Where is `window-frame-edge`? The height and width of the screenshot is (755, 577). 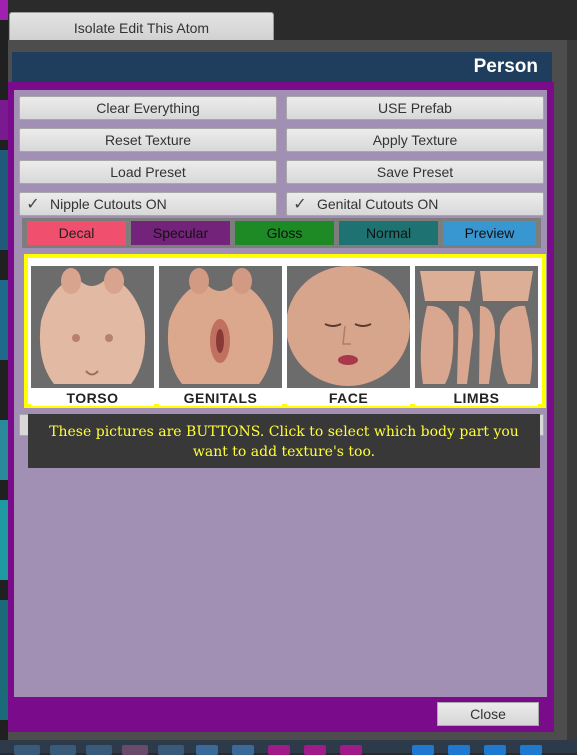 window-frame-edge is located at coordinates (572, 390).